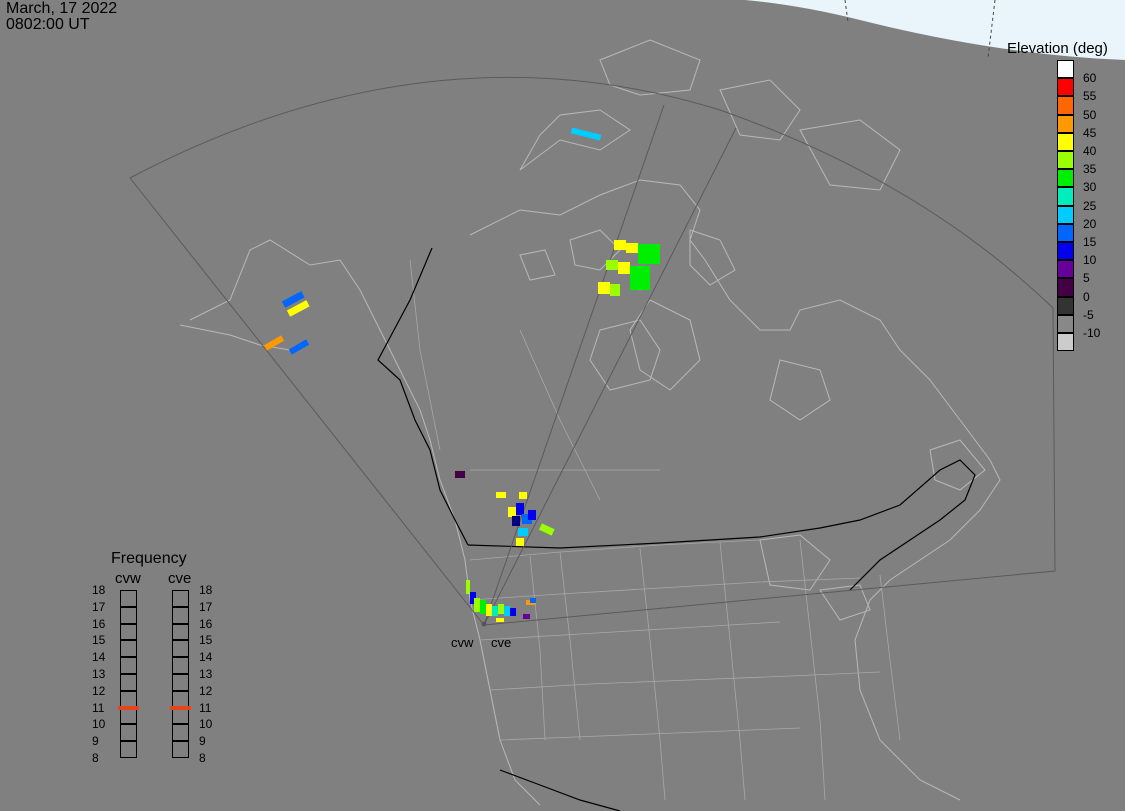 This screenshot has height=811, width=1125. What do you see at coordinates (1088, 314) in the screenshot?
I see `colorbar-tick-label: -5` at bounding box center [1088, 314].